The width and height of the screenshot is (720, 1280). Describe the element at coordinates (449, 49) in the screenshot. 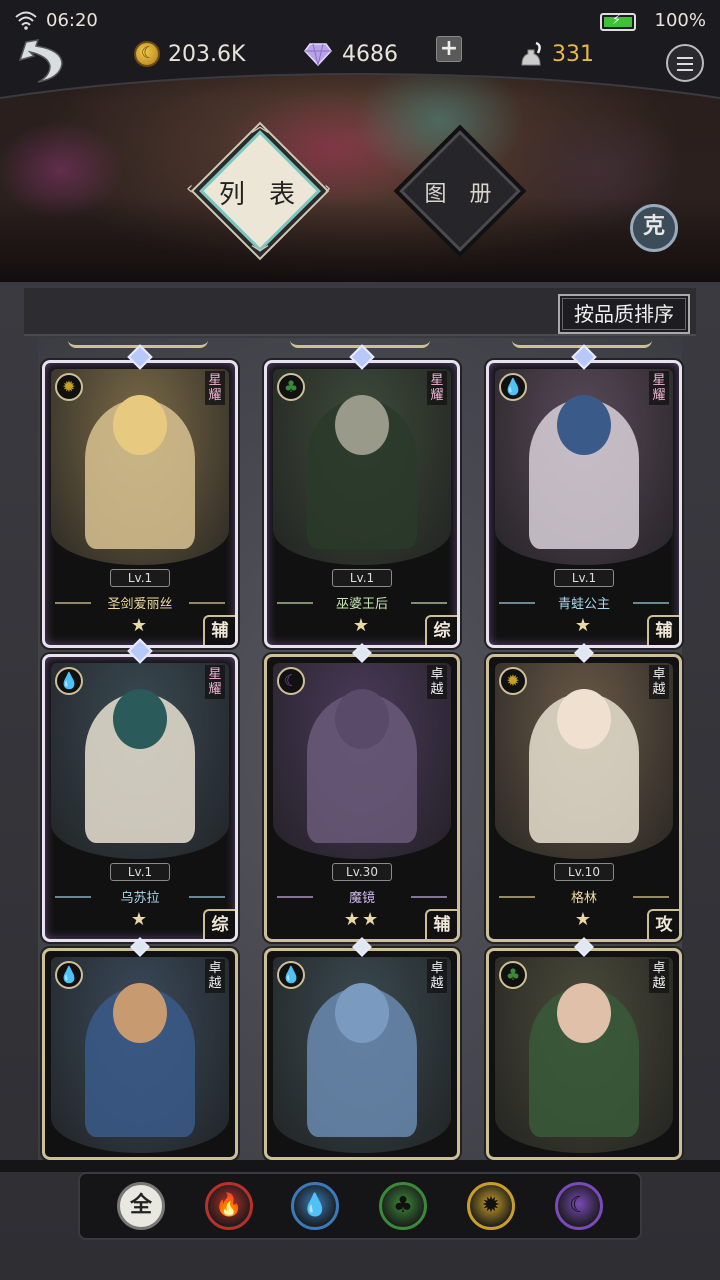

I see `add-diamond-button: +` at that location.